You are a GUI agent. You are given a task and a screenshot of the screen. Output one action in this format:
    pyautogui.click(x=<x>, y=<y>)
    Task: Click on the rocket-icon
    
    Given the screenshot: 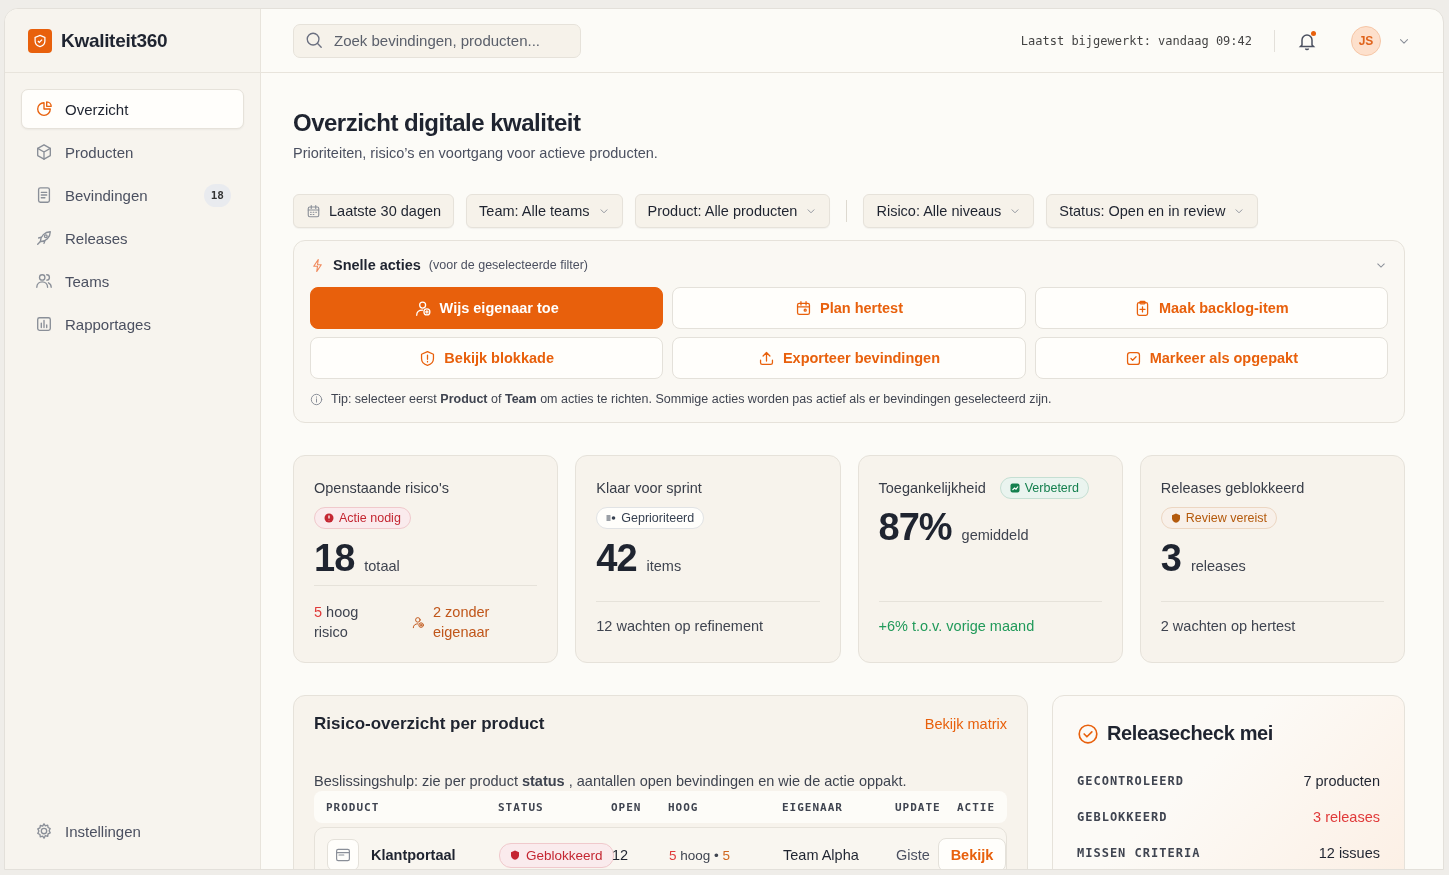 What is the action you would take?
    pyautogui.click(x=44, y=238)
    